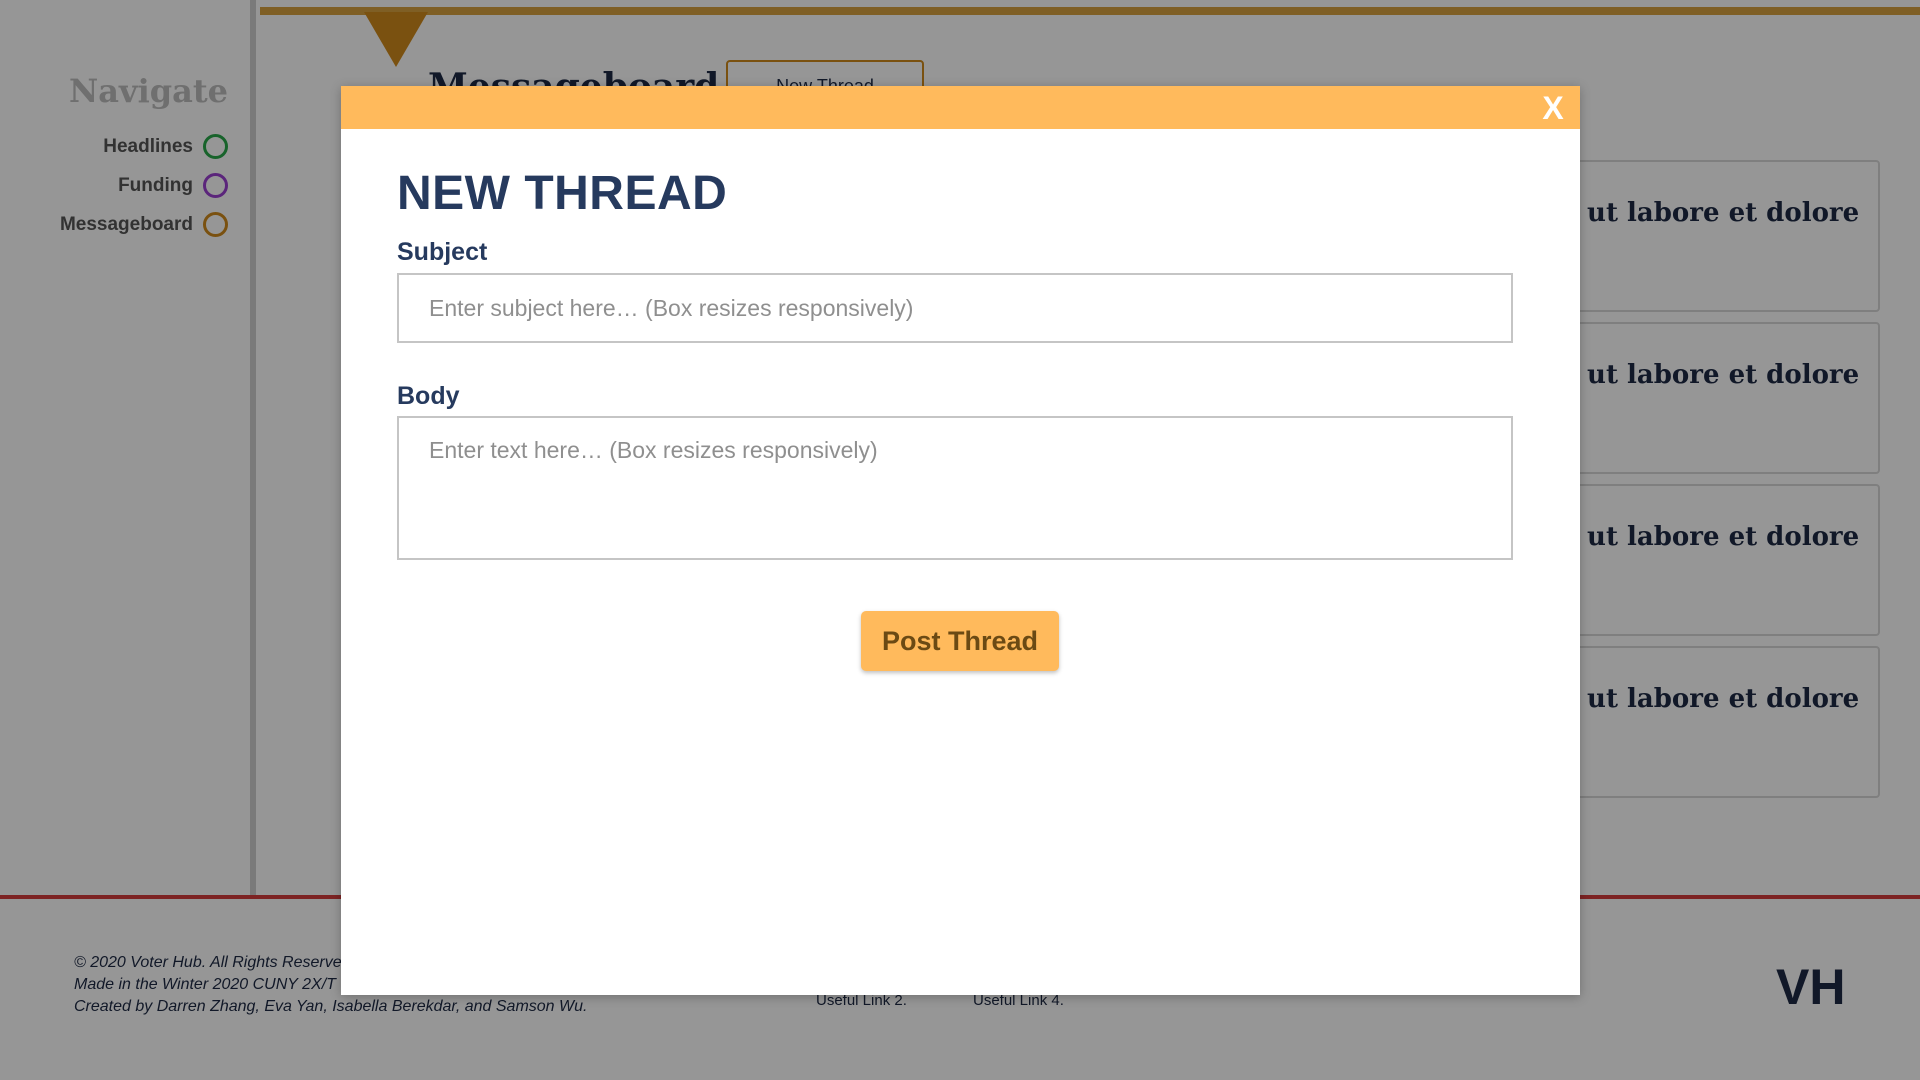 This screenshot has width=1920, height=1080. Describe the element at coordinates (428, 396) in the screenshot. I see `body-label: Body` at that location.